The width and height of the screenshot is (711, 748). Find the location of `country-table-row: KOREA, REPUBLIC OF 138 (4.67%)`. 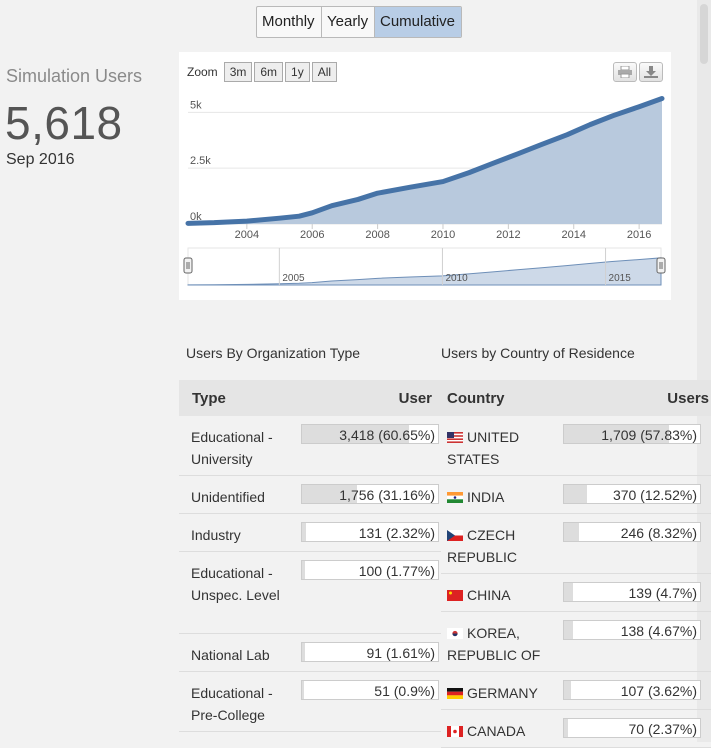

country-table-row: KOREA, REPUBLIC OF 138 (4.67%) is located at coordinates (576, 642).